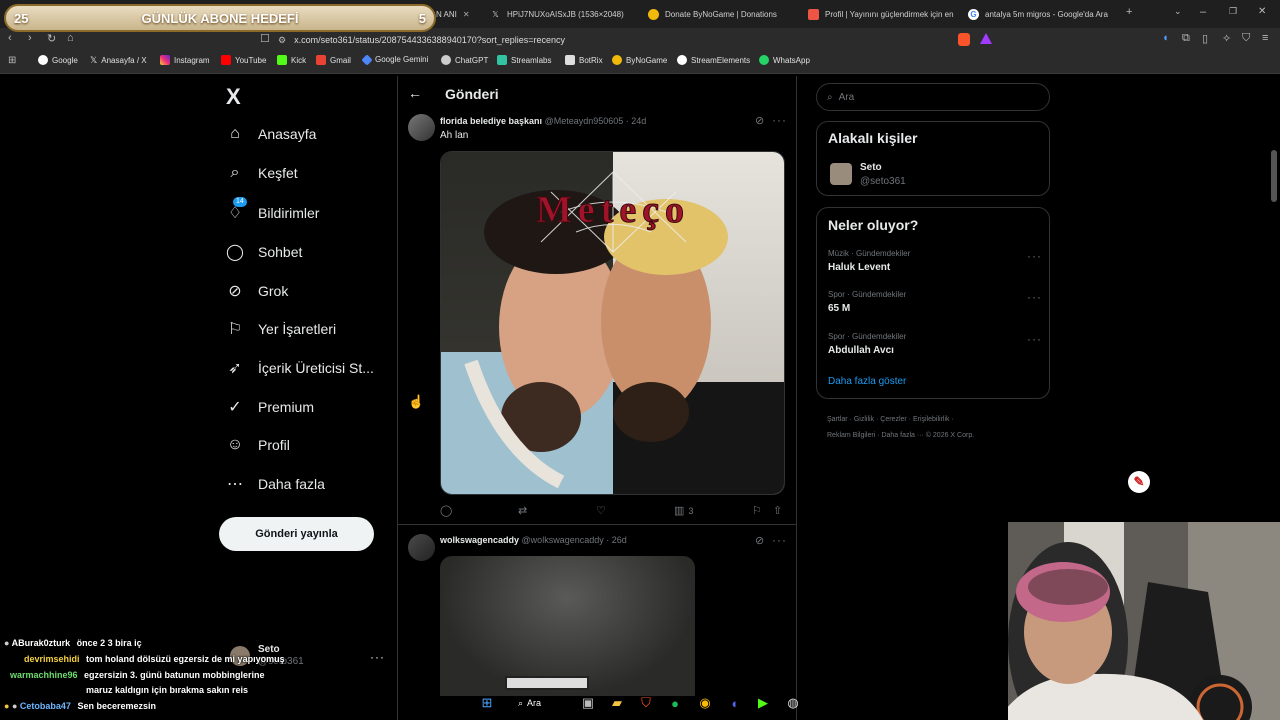  I want to click on like-button: ♡, so click(601, 510).